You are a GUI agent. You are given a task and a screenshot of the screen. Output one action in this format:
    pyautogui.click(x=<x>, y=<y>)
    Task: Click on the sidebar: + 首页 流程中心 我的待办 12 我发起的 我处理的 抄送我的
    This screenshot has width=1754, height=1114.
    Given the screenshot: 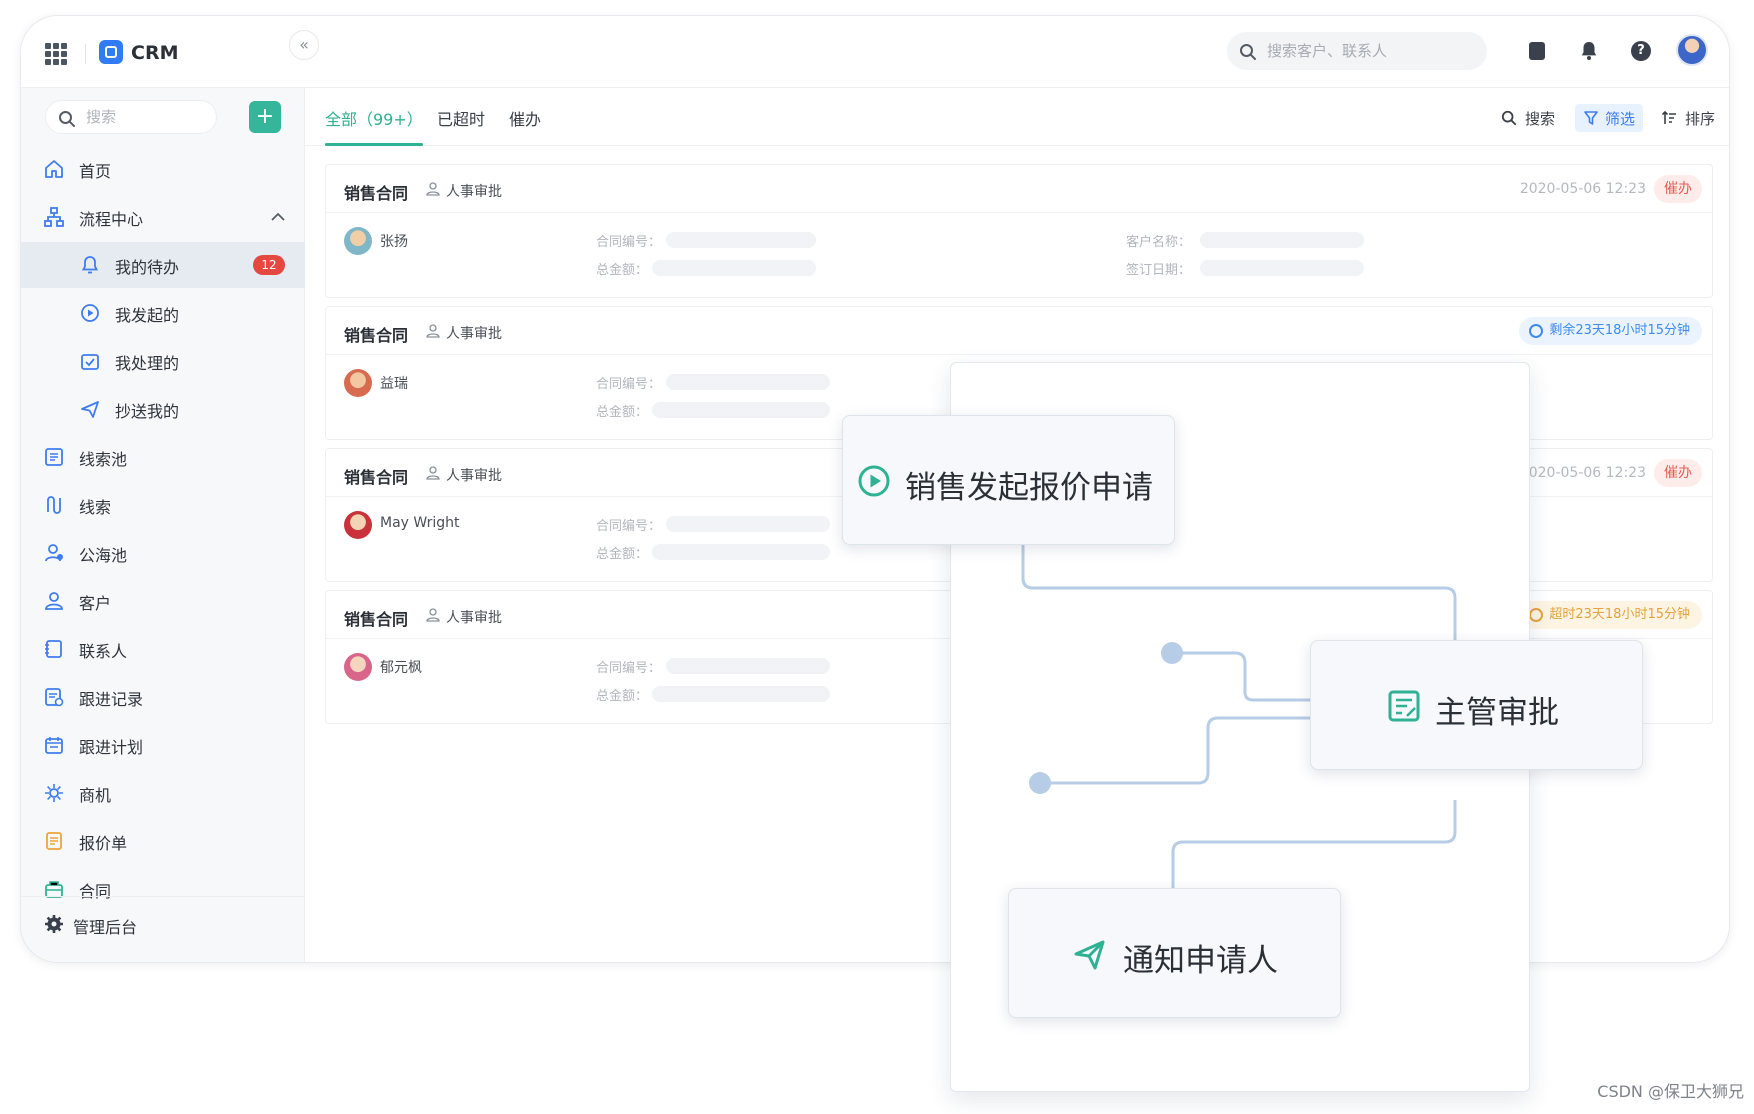 What is the action you would take?
    pyautogui.click(x=163, y=525)
    